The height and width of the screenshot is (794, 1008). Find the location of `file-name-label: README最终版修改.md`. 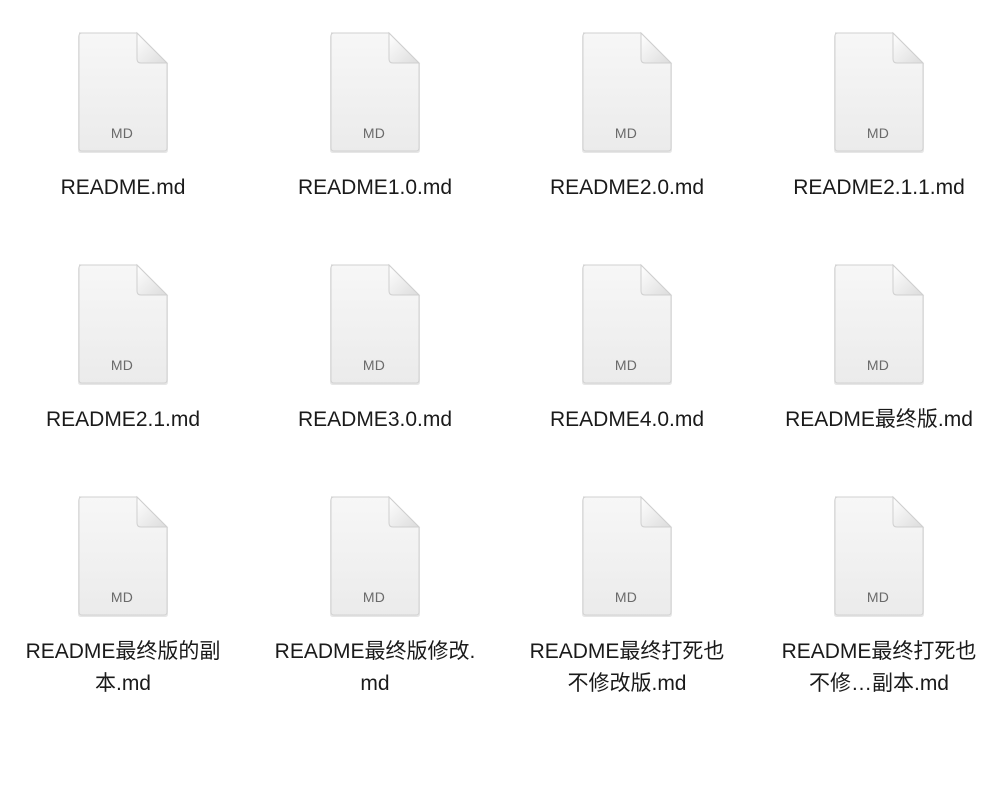

file-name-label: README最终版修改.md is located at coordinates (375, 668).